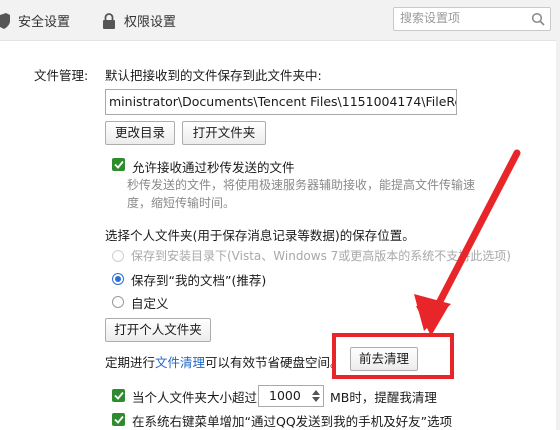  What do you see at coordinates (467, 242) in the screenshot?
I see `annotation-arrow` at bounding box center [467, 242].